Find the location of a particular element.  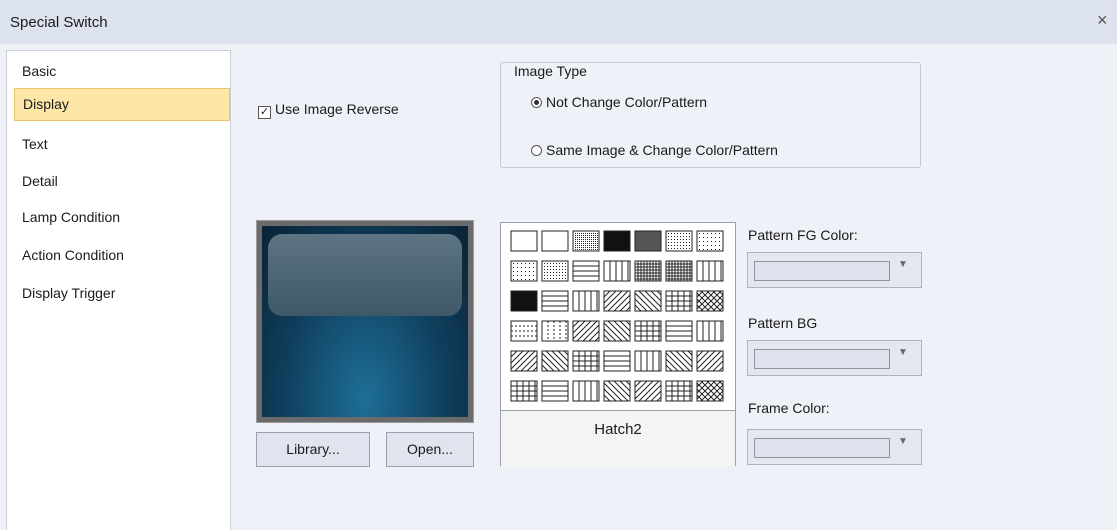

pattern-grid is located at coordinates (618, 316).